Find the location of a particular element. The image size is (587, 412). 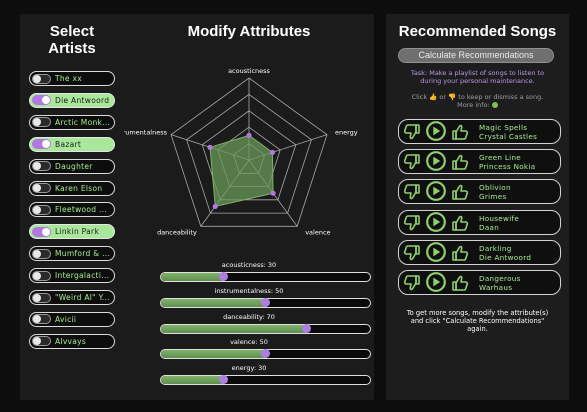

footer-line3: again. is located at coordinates (477, 329).